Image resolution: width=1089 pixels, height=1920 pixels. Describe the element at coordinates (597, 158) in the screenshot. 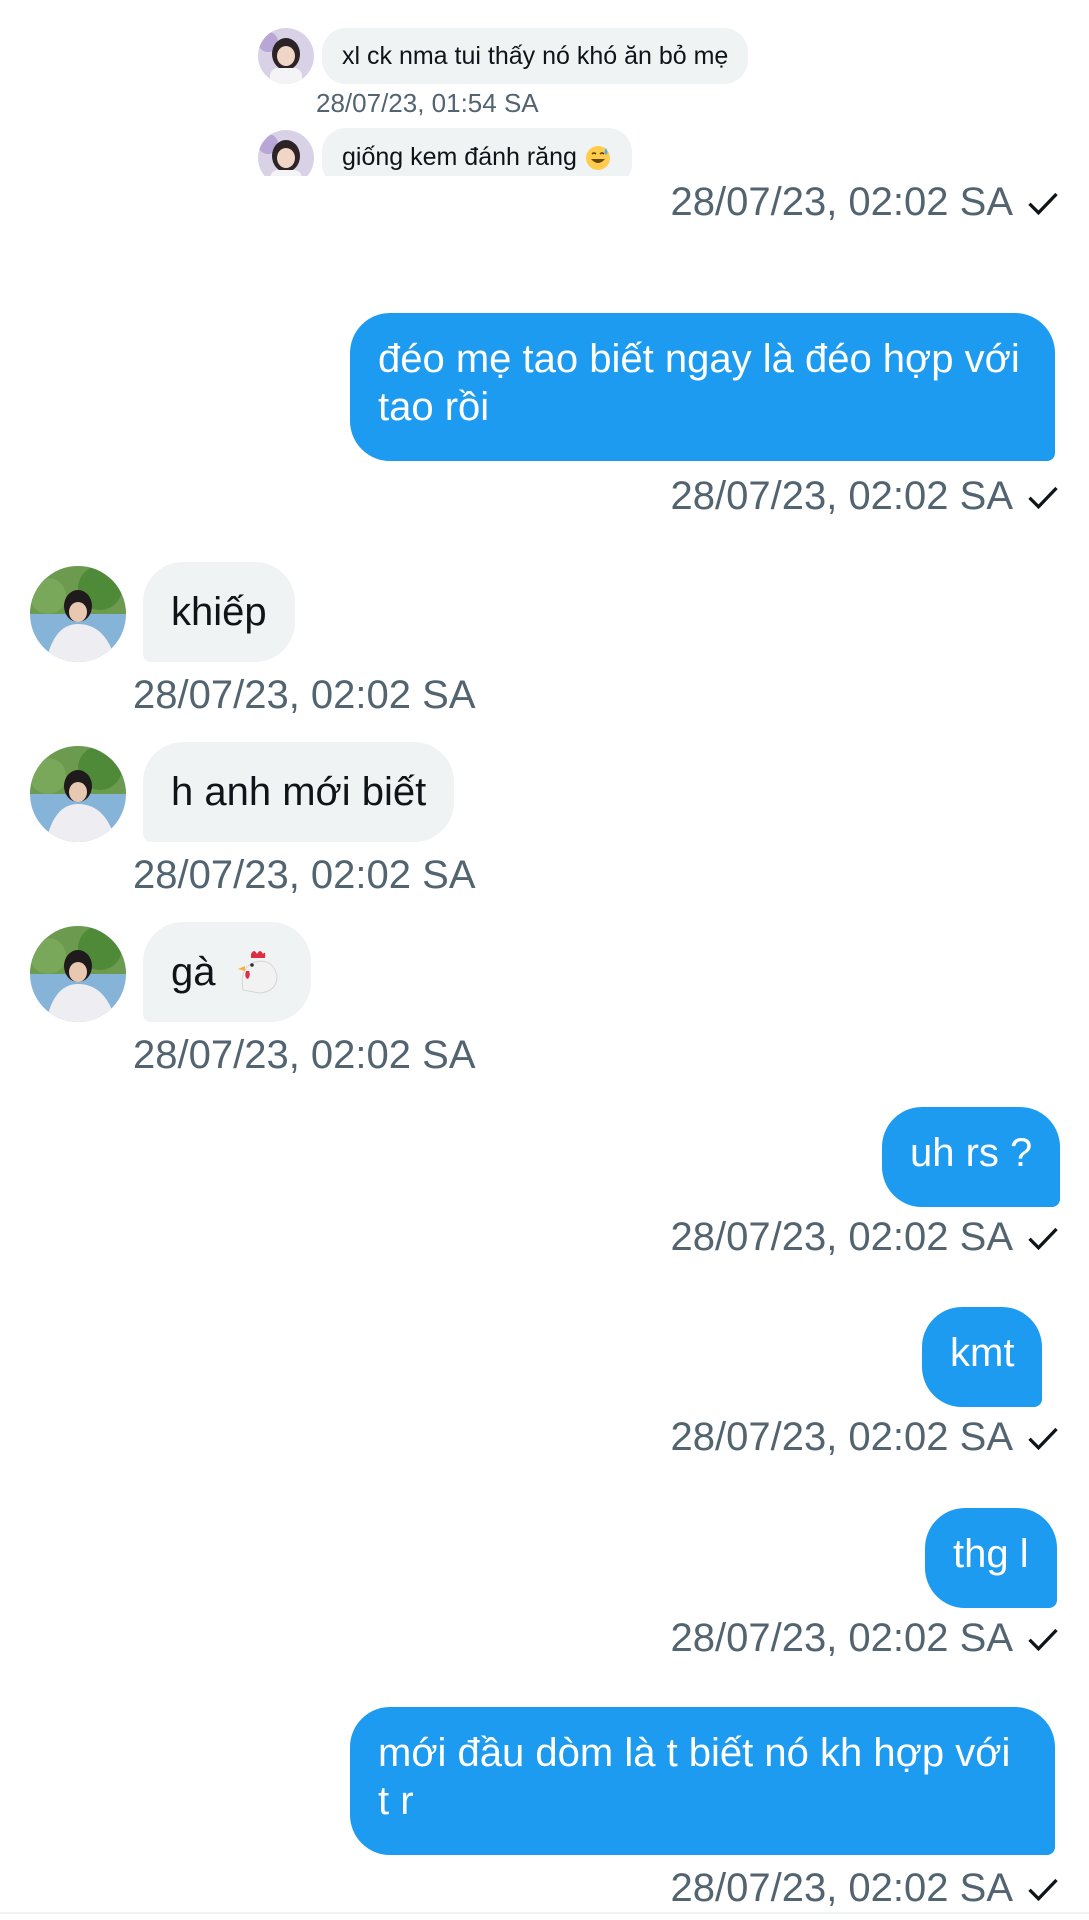

I see `grinning-sweat-emoji` at that location.